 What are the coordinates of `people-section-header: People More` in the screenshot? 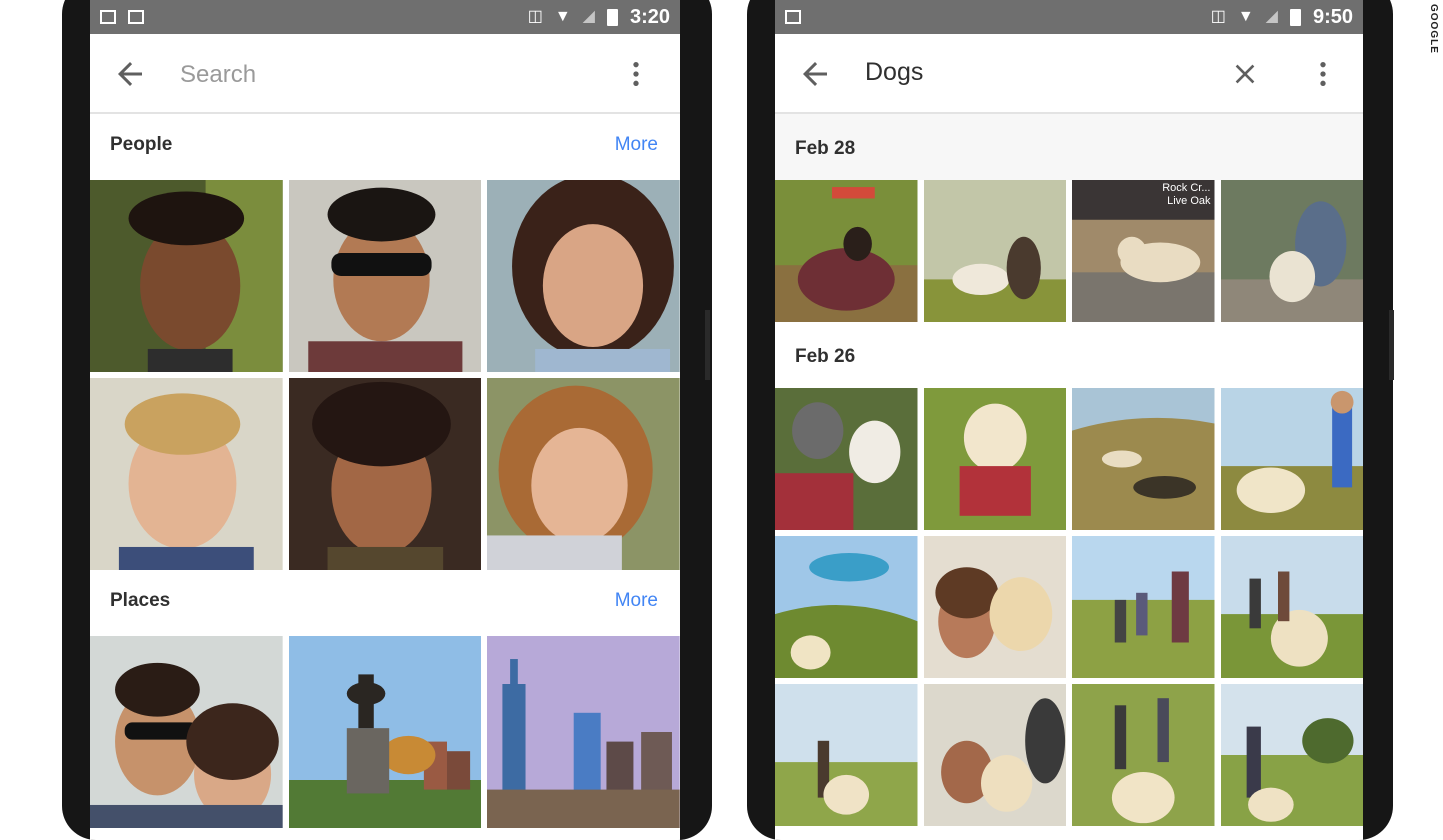 It's located at (385, 147).